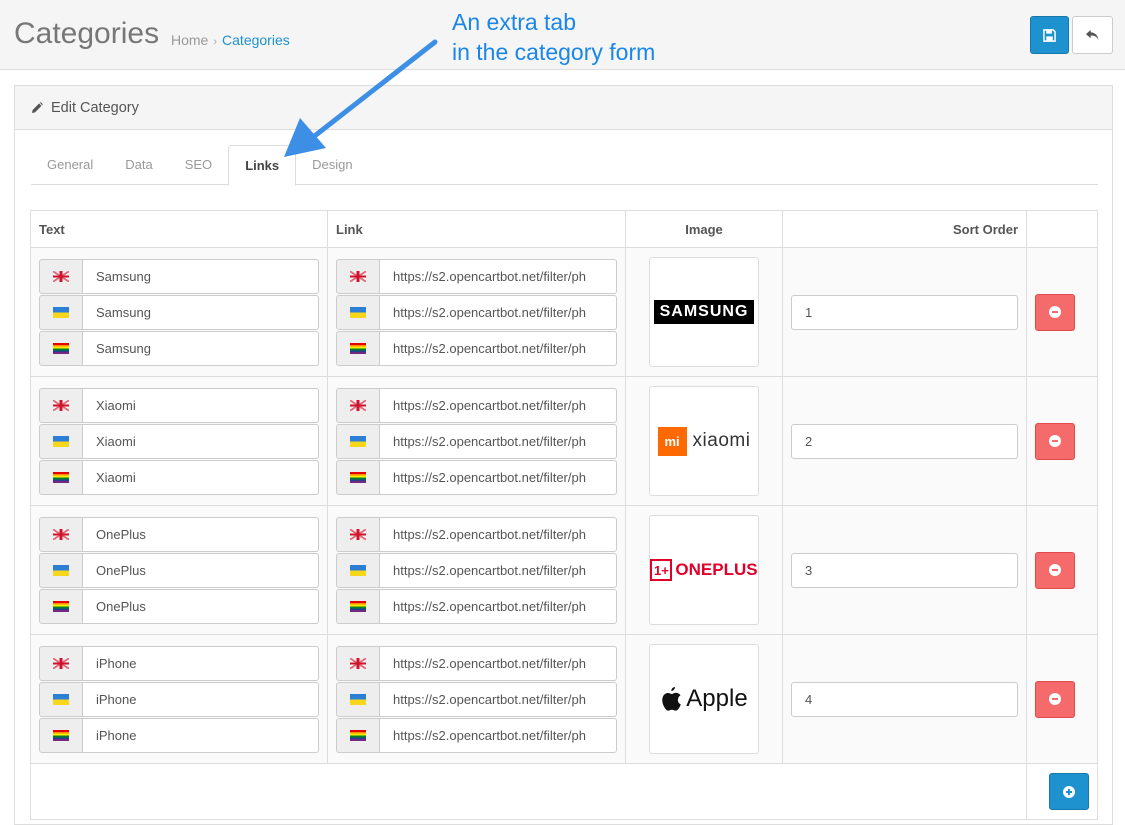 The image size is (1125, 825). I want to click on text-input-ua: iPhone, so click(201, 699).